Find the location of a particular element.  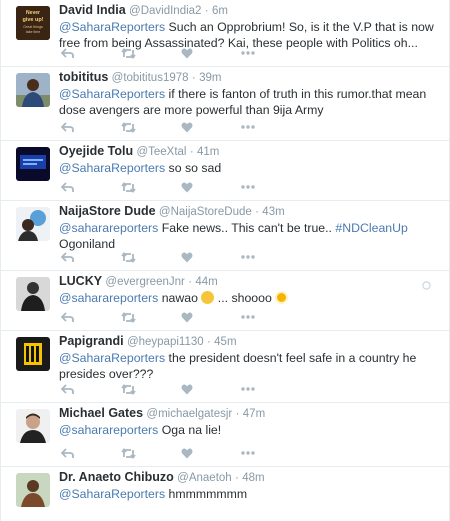

tweet-text: @saharareporters Oga na lie! is located at coordinates (140, 430).